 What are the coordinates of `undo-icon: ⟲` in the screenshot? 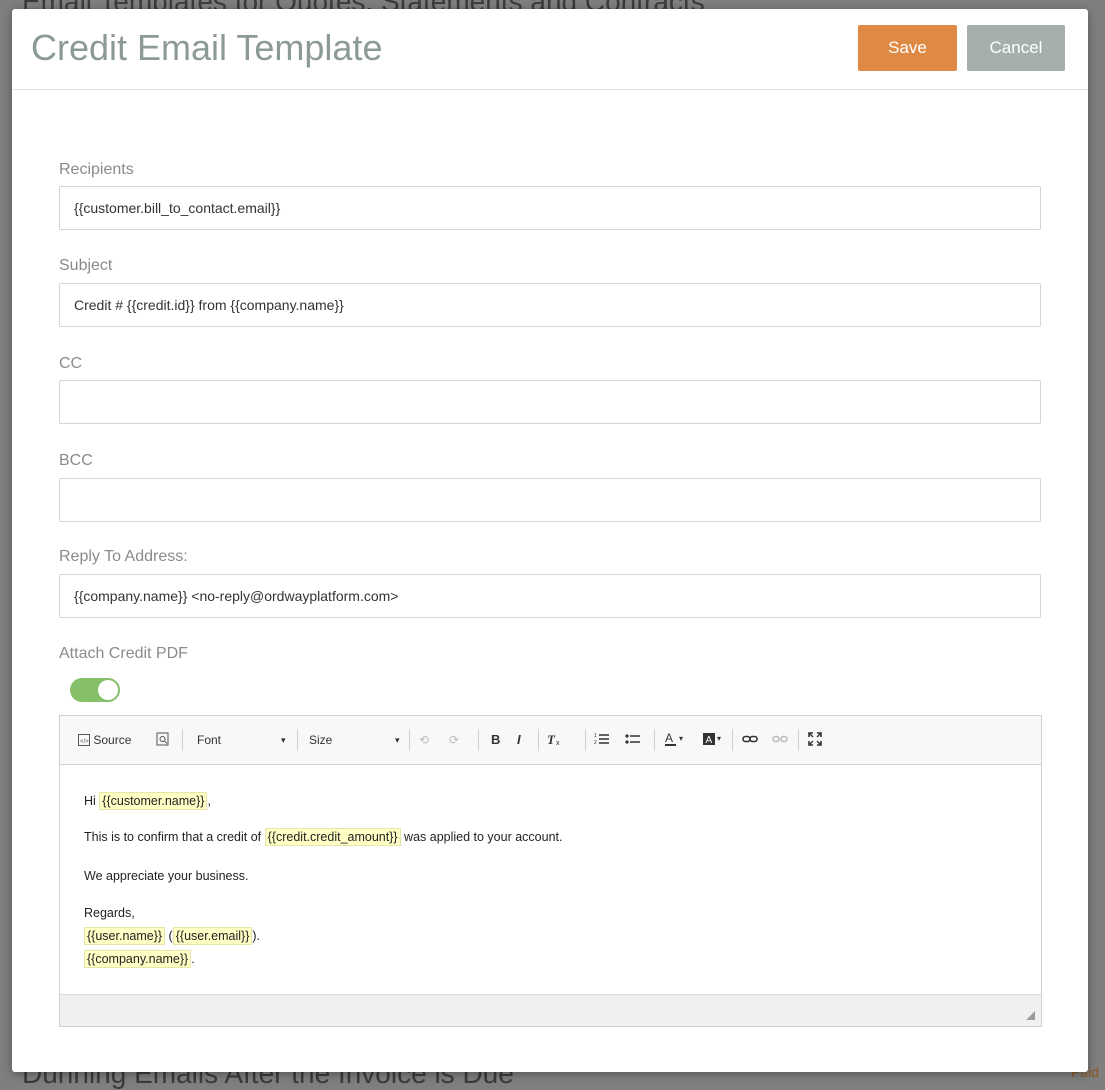 It's located at (424, 740).